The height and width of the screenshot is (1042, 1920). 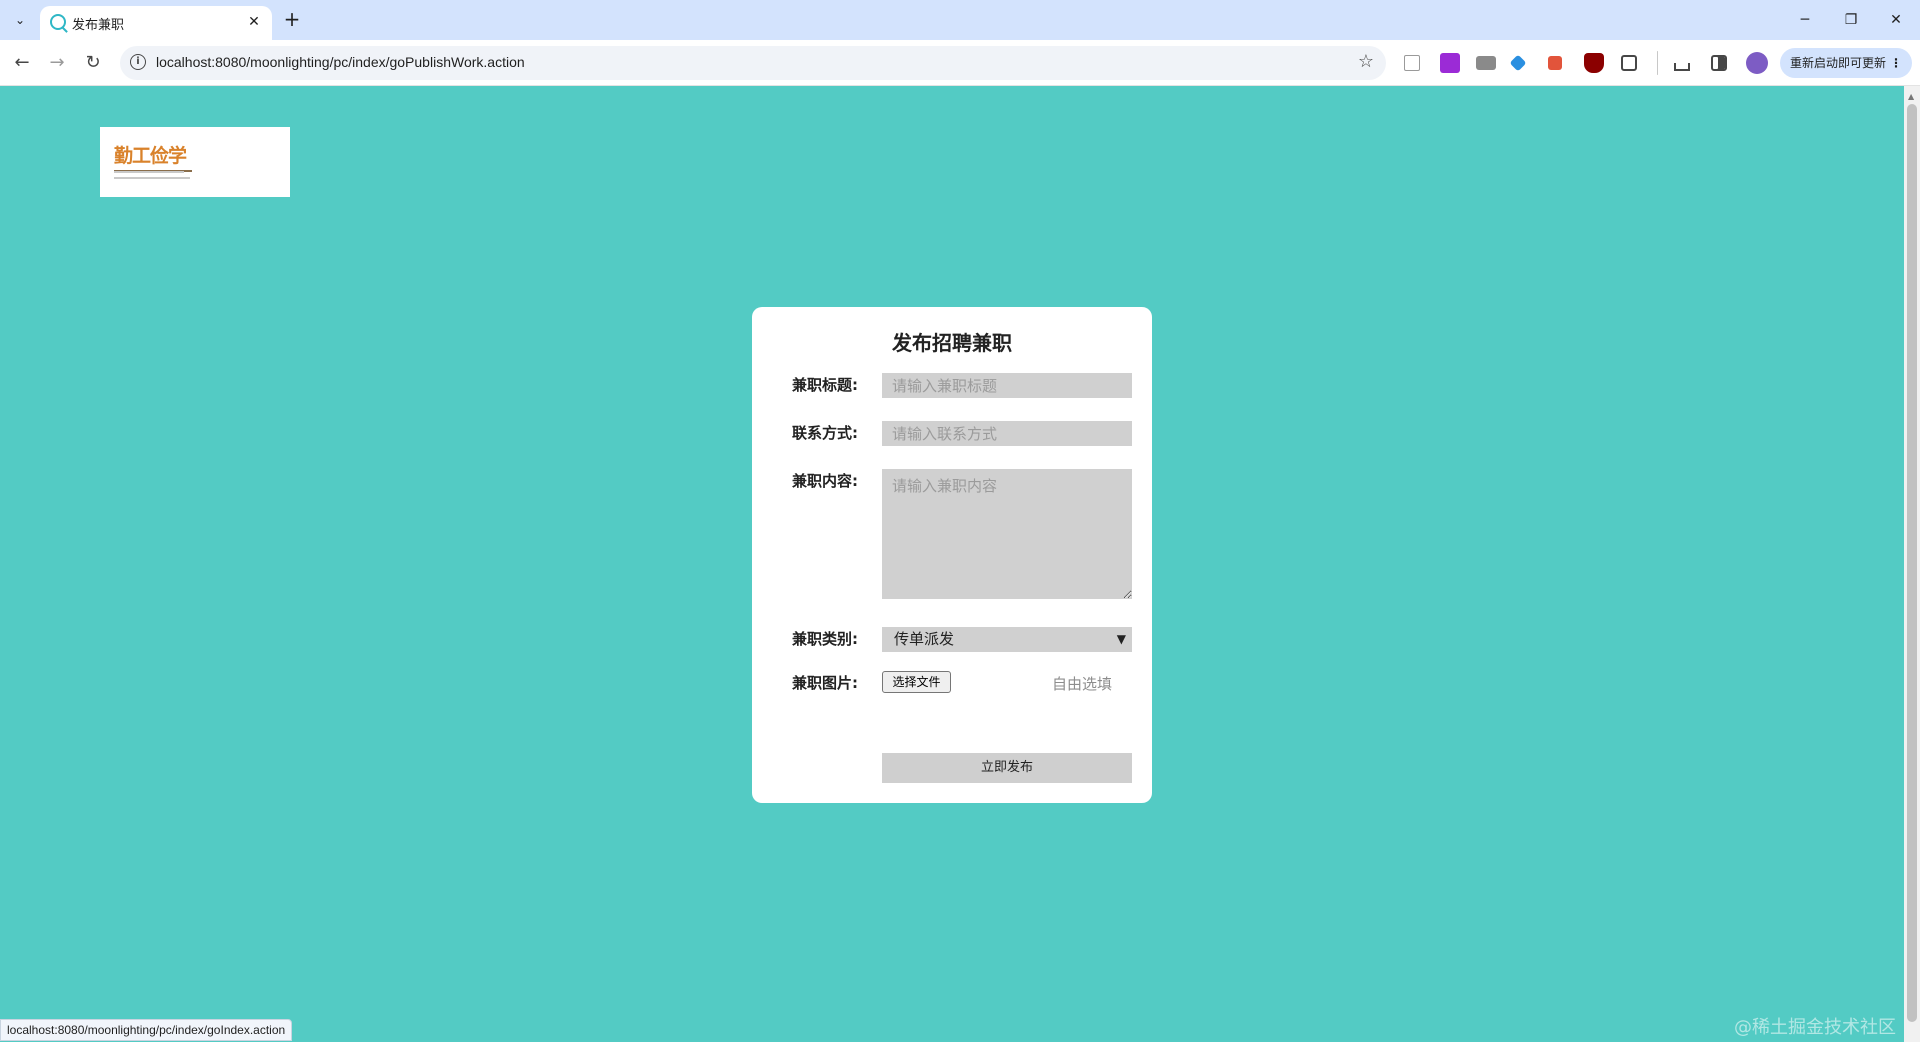 I want to click on bookmark-star-icon: ☆, so click(x=1366, y=61).